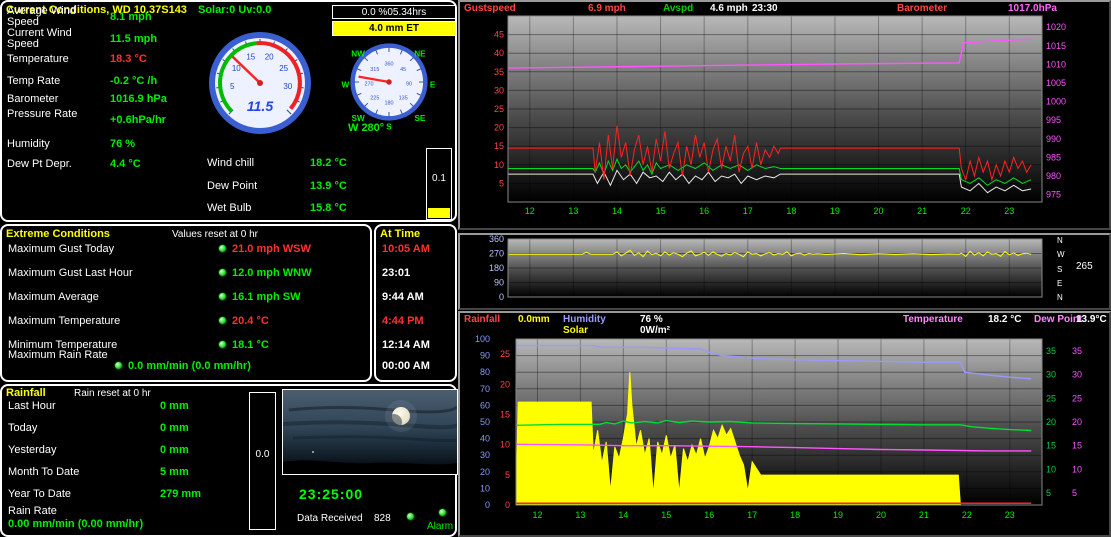  What do you see at coordinates (222, 248) in the screenshot?
I see `max-gust-today-led` at bounding box center [222, 248].